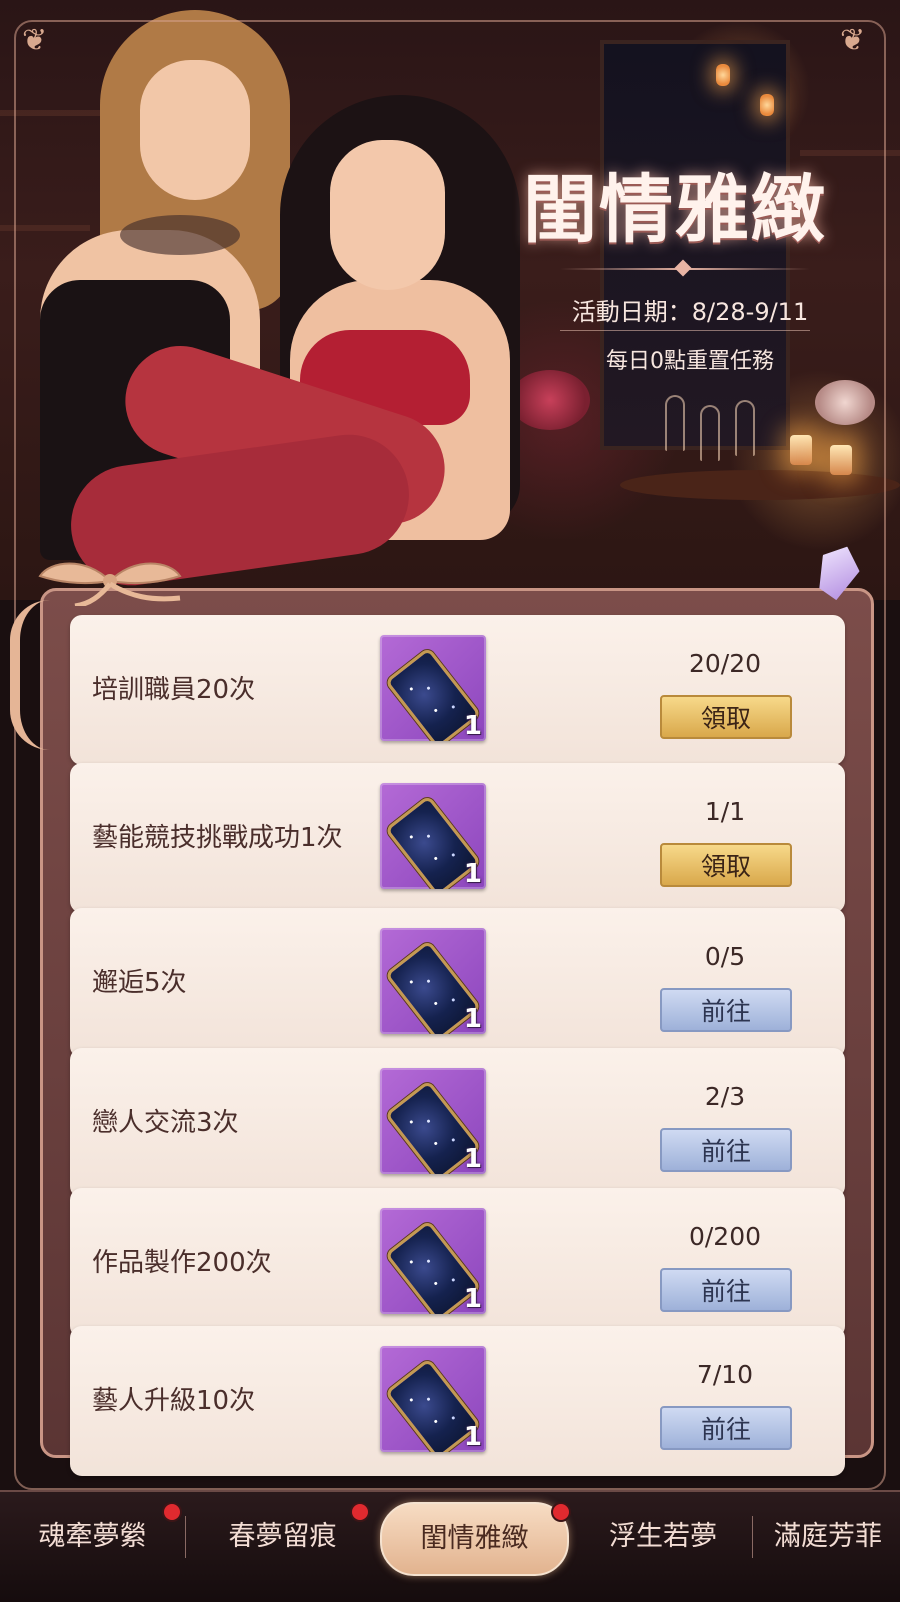 This screenshot has height=1602, width=900. Describe the element at coordinates (725, 1096) in the screenshot. I see `task-progress: 2/3` at that location.